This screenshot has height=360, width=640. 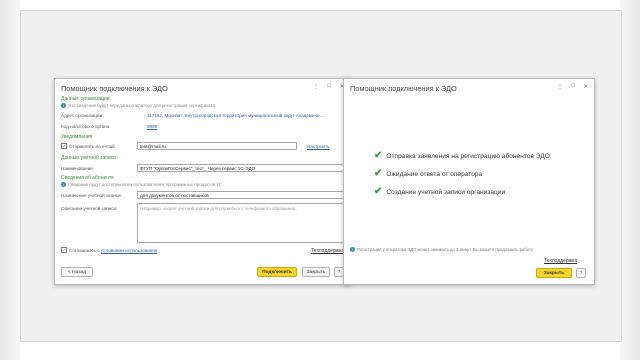 What do you see at coordinates (434, 174) in the screenshot?
I see `task-label: Ожидание ответа от оператора` at bounding box center [434, 174].